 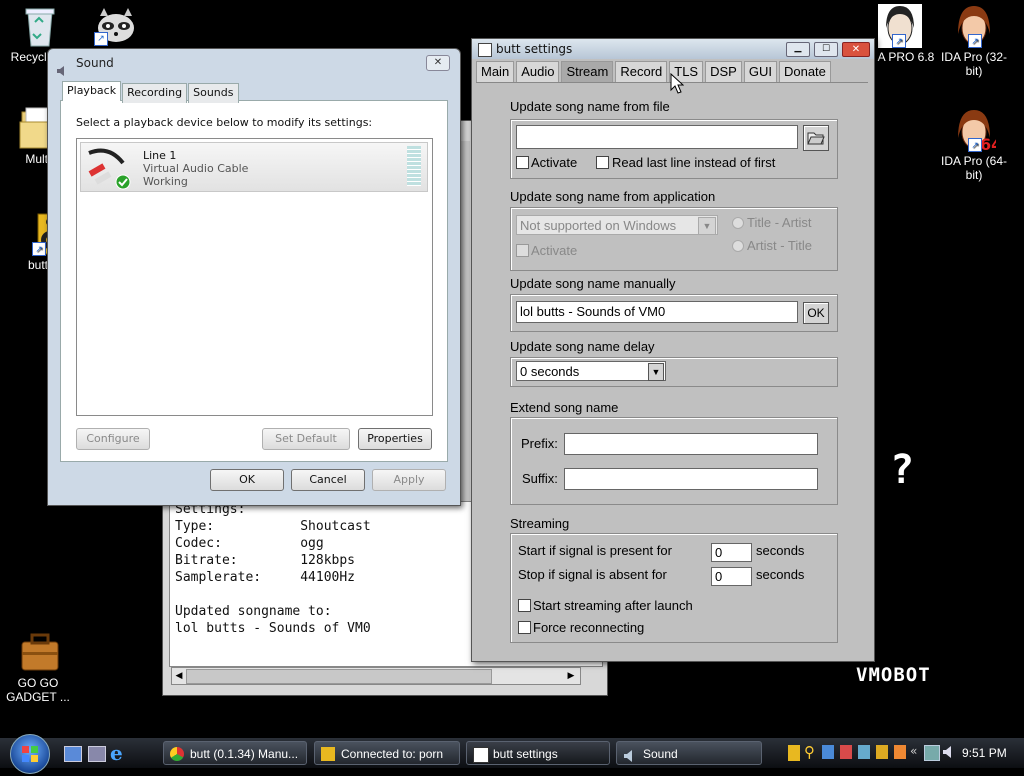 What do you see at coordinates (265, 577) in the screenshot?
I see `console-line: Samplerate: 44100Hz` at bounding box center [265, 577].